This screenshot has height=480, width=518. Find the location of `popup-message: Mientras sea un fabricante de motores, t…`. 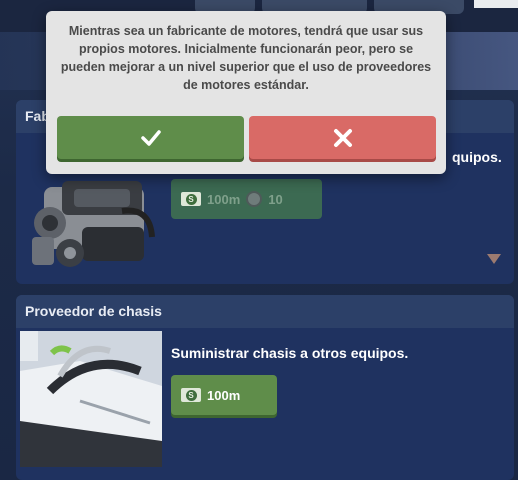

popup-message: Mientras sea un fabricante de motores, t… is located at coordinates (246, 58).